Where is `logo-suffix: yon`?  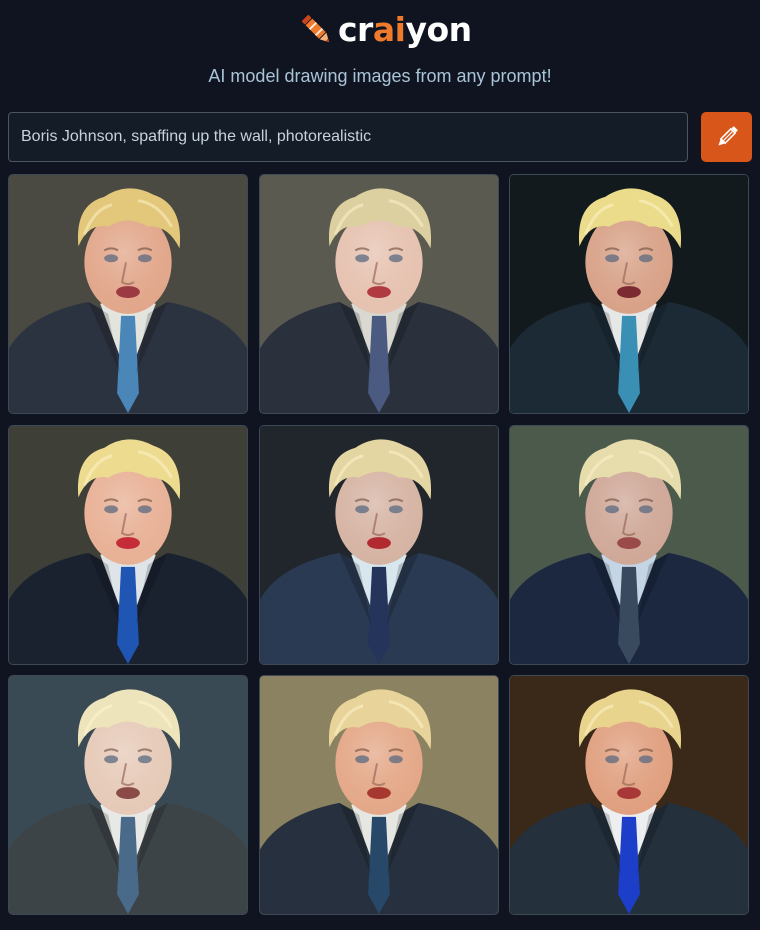 logo-suffix: yon is located at coordinates (438, 29).